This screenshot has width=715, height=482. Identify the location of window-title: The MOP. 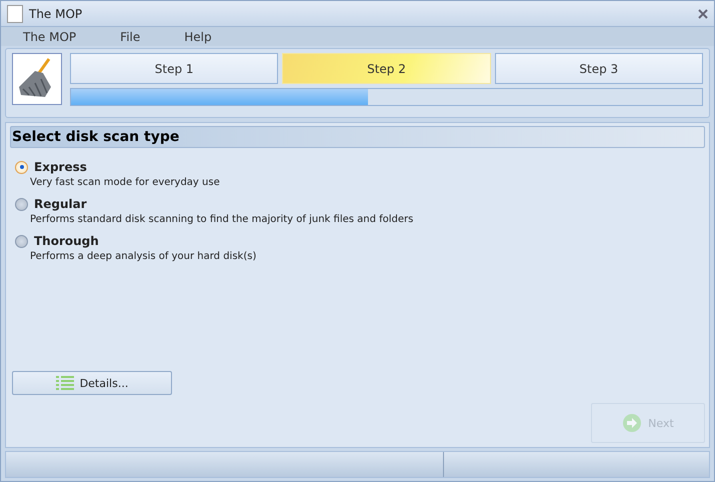
(56, 13).